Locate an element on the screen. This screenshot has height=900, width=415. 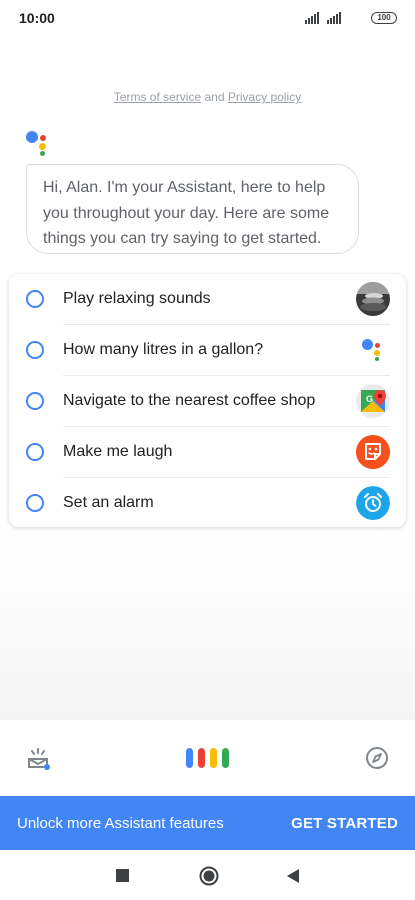
suggestion-label: Play relaxing sounds is located at coordinates (137, 298).